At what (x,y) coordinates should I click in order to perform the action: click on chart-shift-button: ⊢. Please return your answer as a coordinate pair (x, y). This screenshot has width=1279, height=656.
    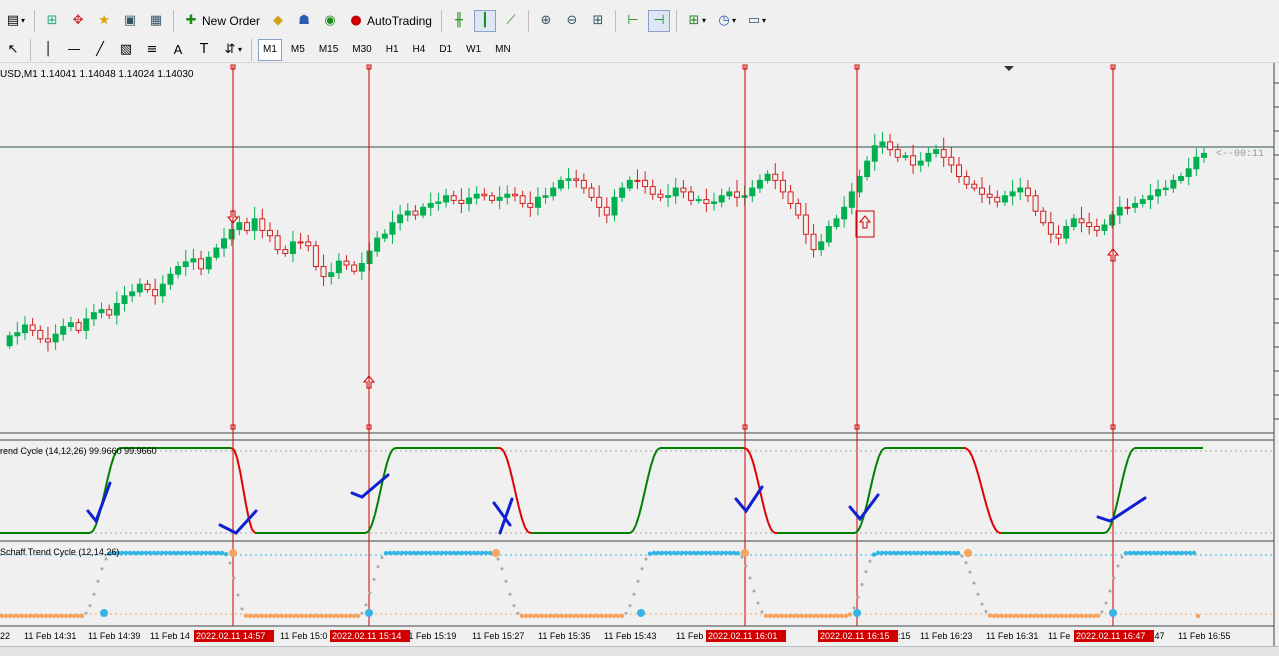
    Looking at the image, I should click on (633, 21).